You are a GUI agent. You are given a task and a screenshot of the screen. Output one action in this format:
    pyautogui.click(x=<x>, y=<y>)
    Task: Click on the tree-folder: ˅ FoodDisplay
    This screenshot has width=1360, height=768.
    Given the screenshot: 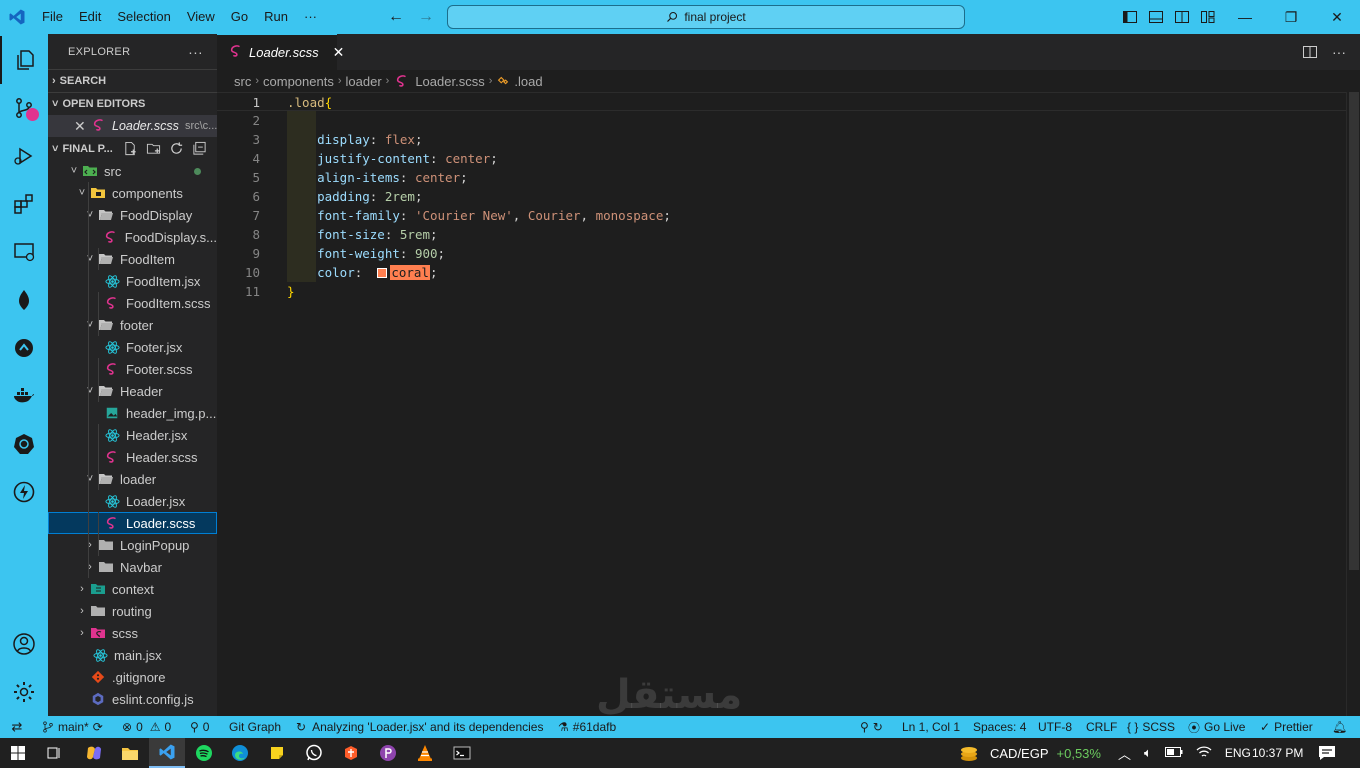 What is the action you would take?
    pyautogui.click(x=132, y=215)
    